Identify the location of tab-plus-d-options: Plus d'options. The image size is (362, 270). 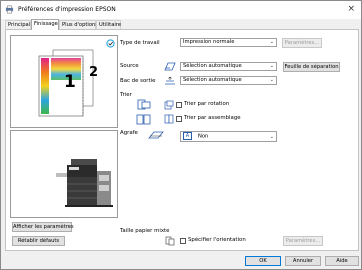
(78, 24).